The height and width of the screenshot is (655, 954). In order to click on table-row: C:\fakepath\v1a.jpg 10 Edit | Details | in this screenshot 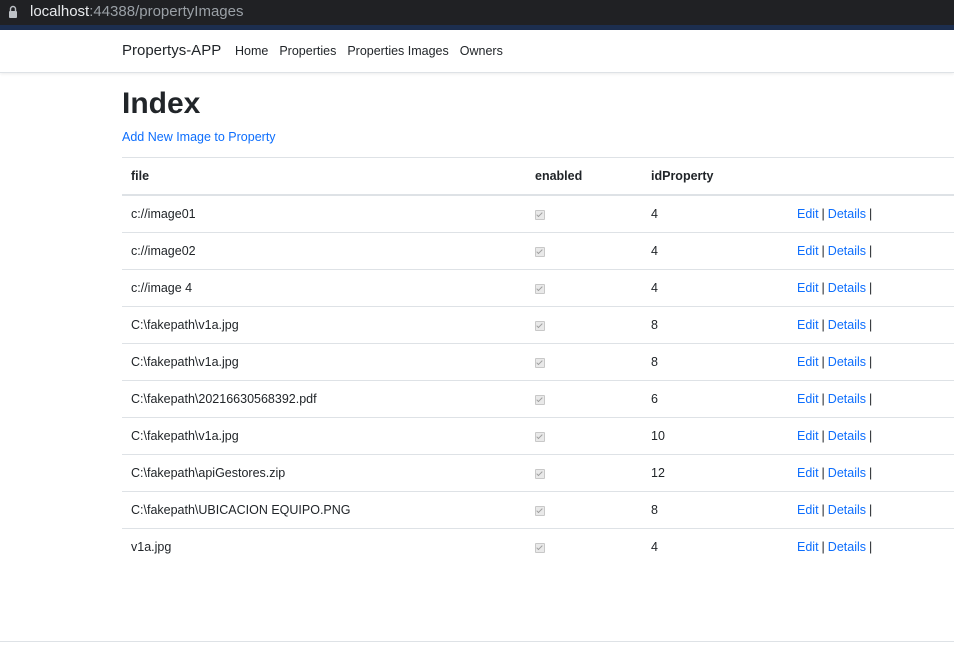, I will do `click(538, 436)`.